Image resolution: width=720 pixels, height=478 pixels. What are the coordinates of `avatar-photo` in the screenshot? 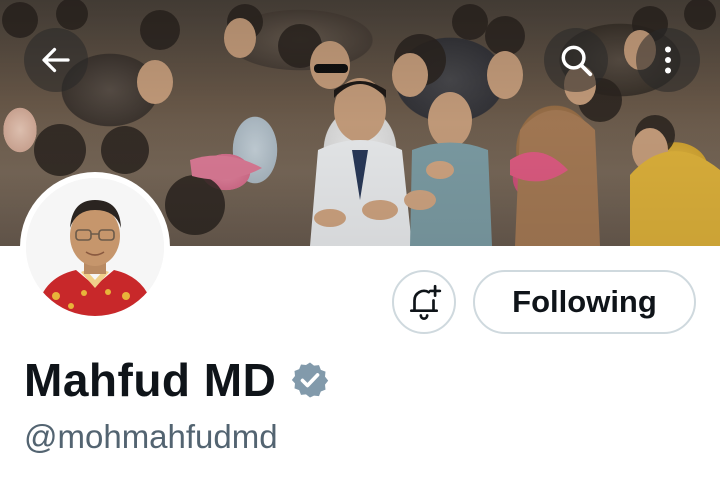 It's located at (95, 247).